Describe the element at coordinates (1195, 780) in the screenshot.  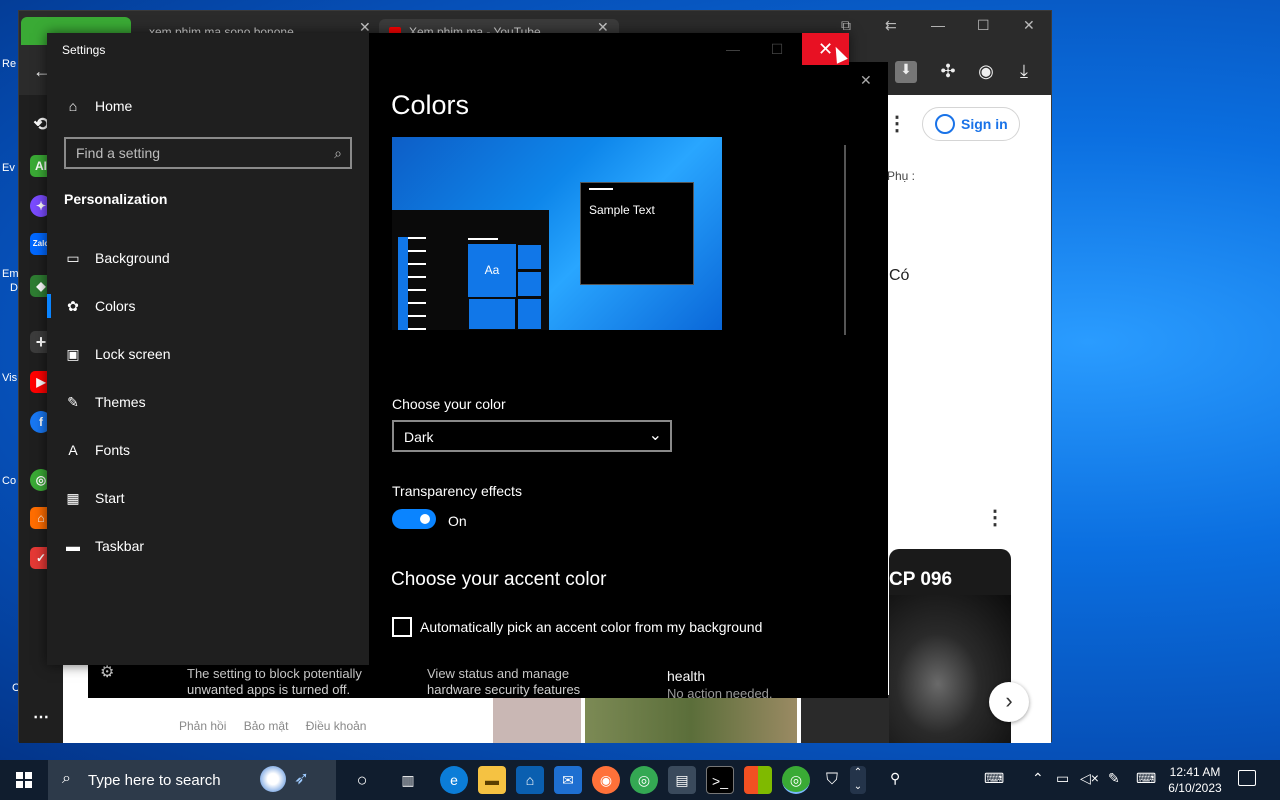
I see `clock: 12:41 AM 6/10/2023` at that location.